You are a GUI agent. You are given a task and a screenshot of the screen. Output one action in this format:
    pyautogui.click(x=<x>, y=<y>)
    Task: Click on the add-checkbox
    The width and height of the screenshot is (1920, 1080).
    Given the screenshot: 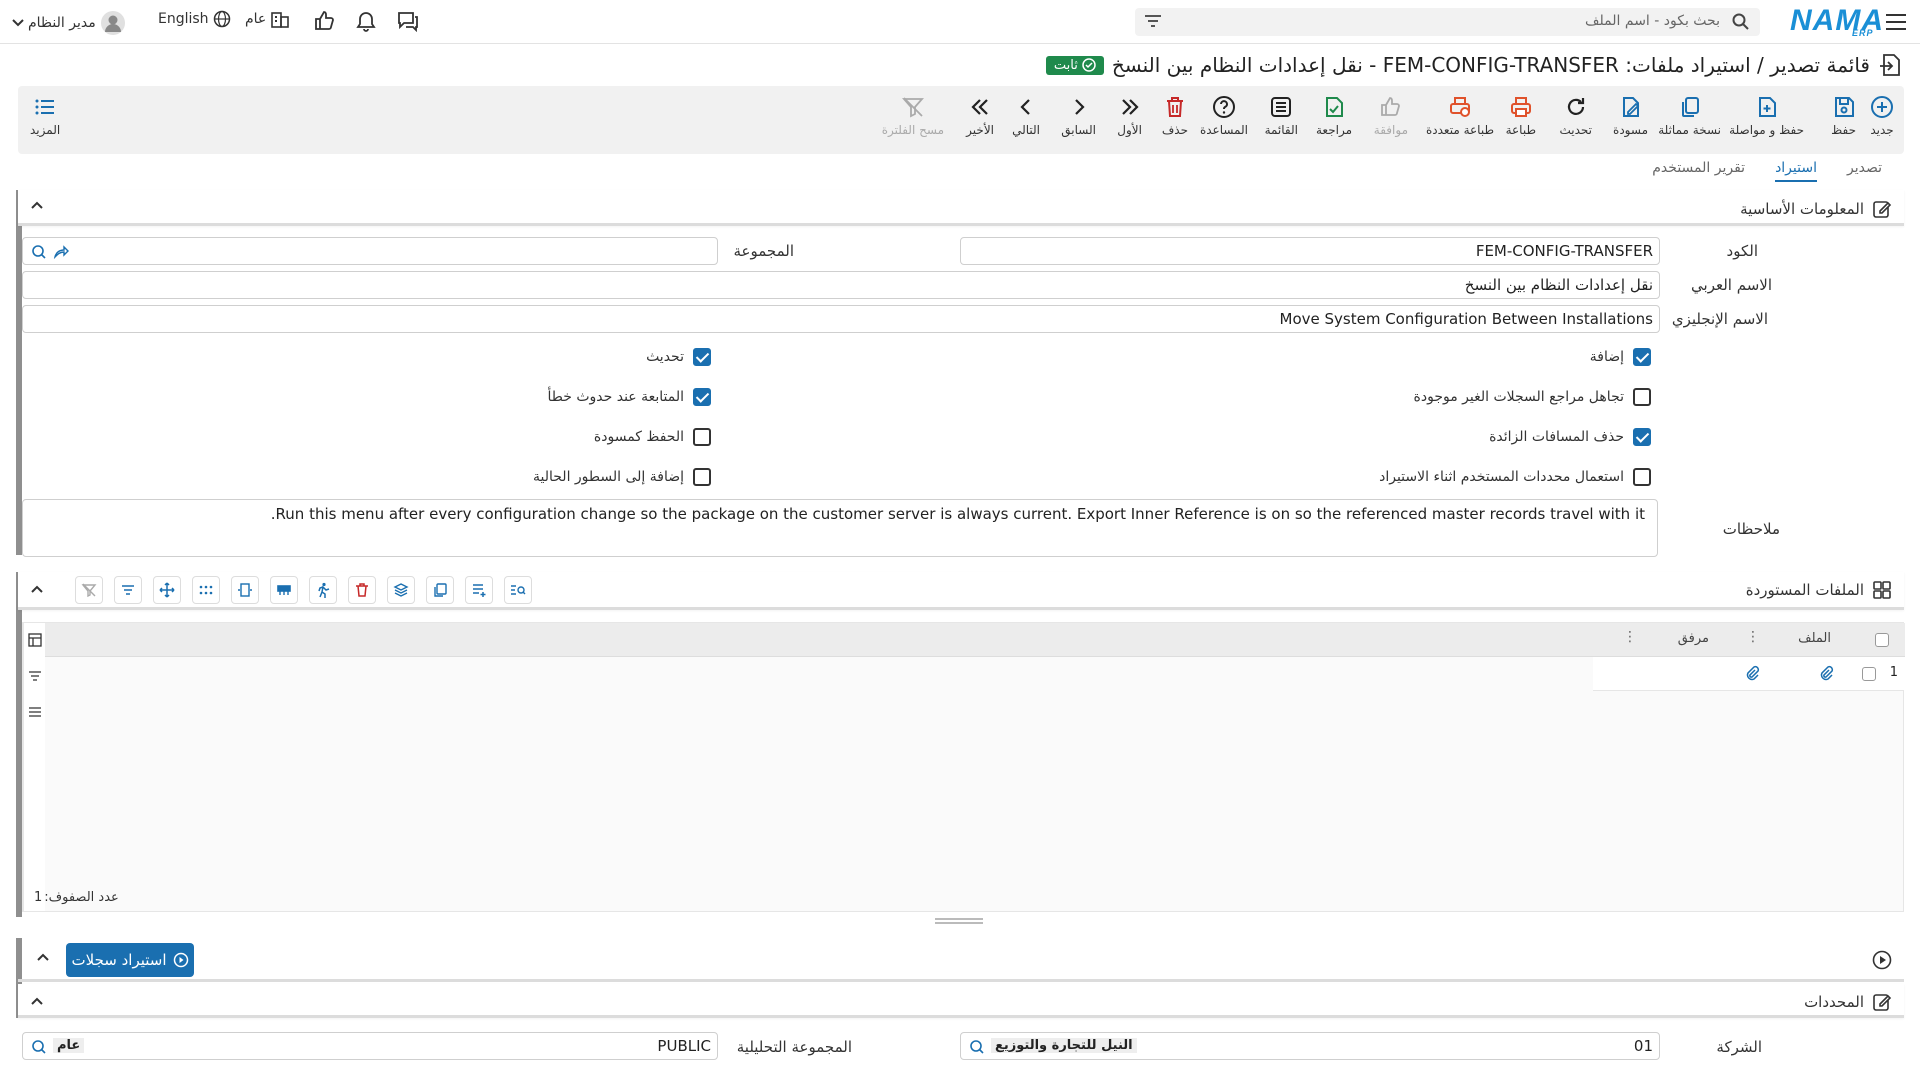 What is the action you would take?
    pyautogui.click(x=1642, y=357)
    